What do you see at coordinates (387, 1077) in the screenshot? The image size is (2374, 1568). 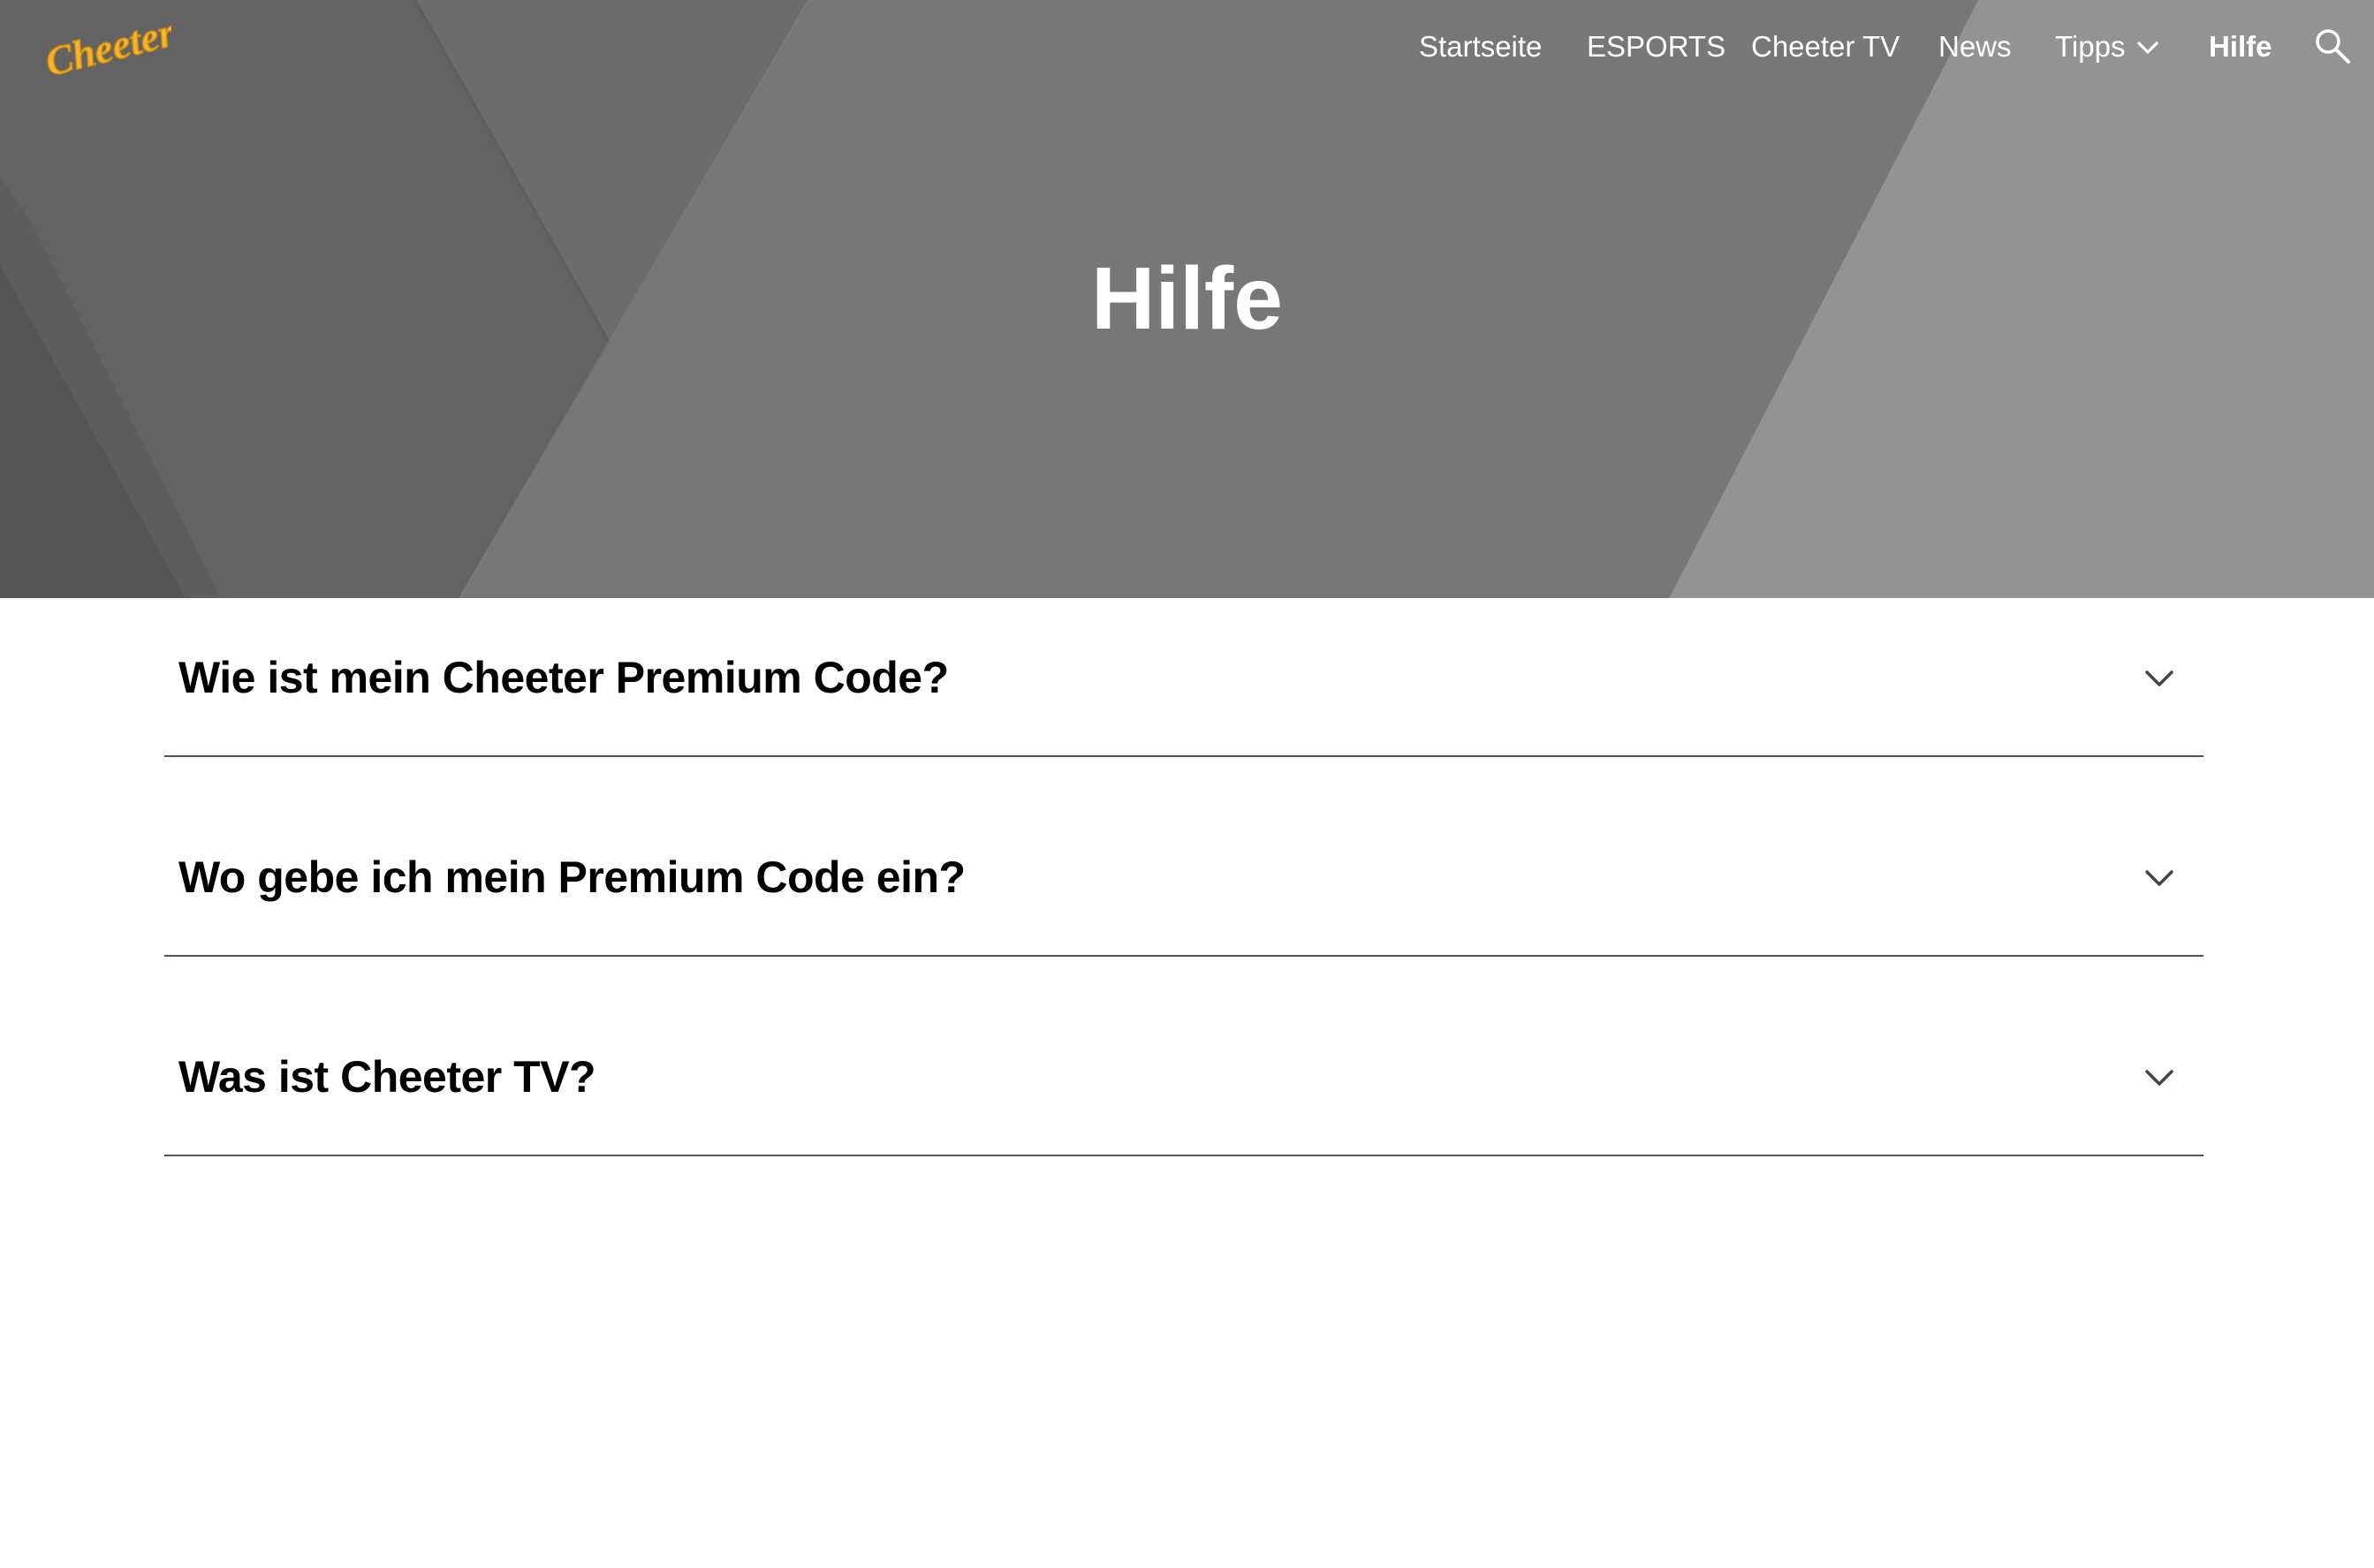 I see `faq-question: Was ist Cheeter TV?` at bounding box center [387, 1077].